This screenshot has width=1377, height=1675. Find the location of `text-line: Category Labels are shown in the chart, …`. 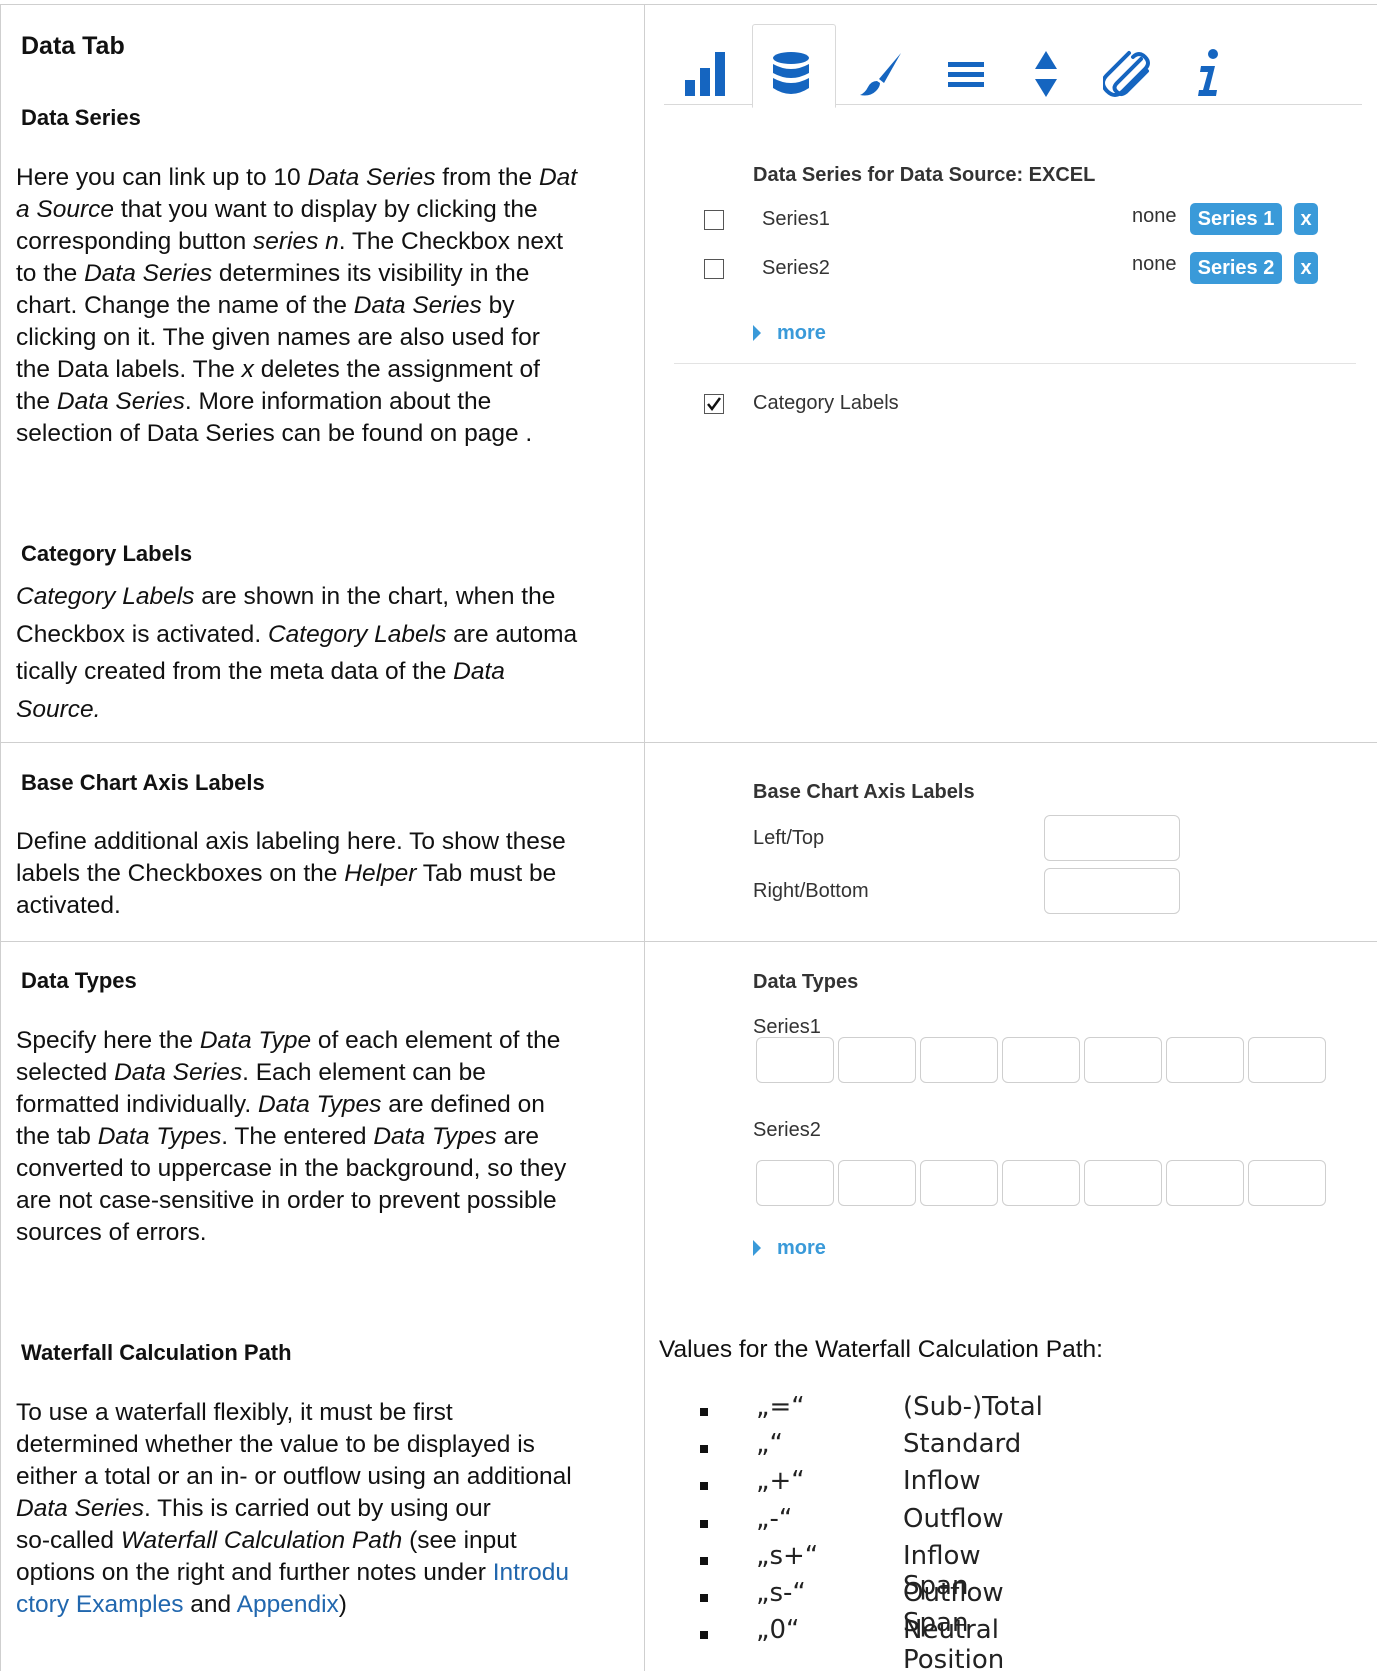

text-line: Category Labels are shown in the chart, … is located at coordinates (286, 596).